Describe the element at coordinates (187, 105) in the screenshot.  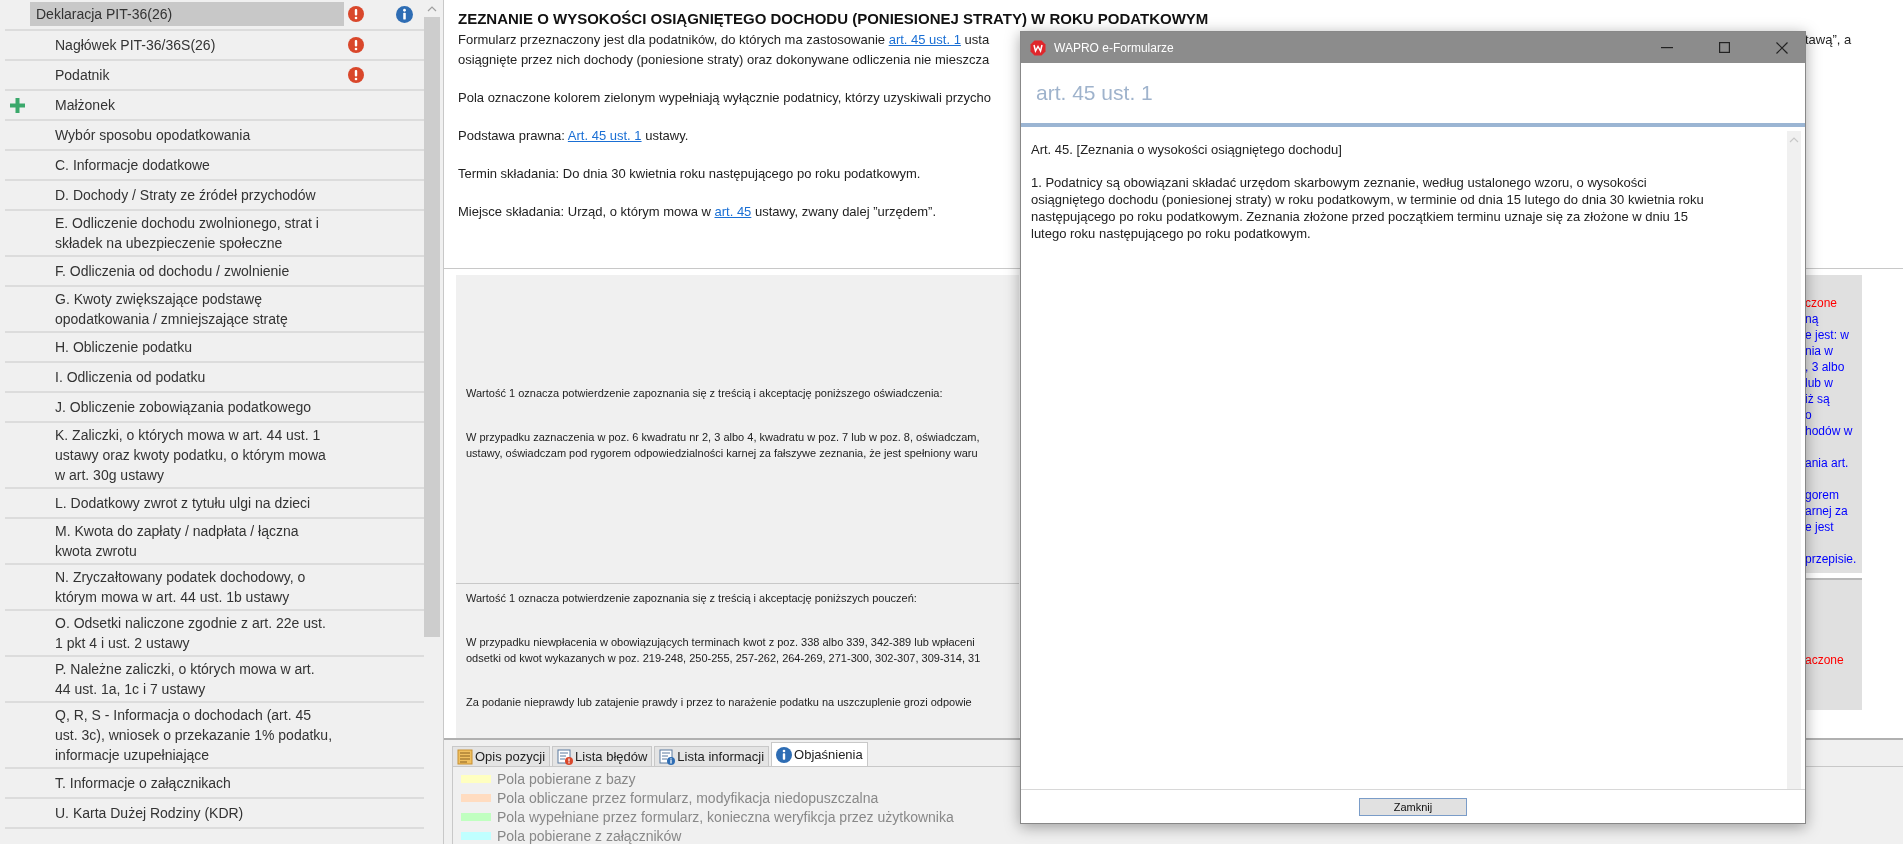
I see `tree-item: Małżonek` at that location.